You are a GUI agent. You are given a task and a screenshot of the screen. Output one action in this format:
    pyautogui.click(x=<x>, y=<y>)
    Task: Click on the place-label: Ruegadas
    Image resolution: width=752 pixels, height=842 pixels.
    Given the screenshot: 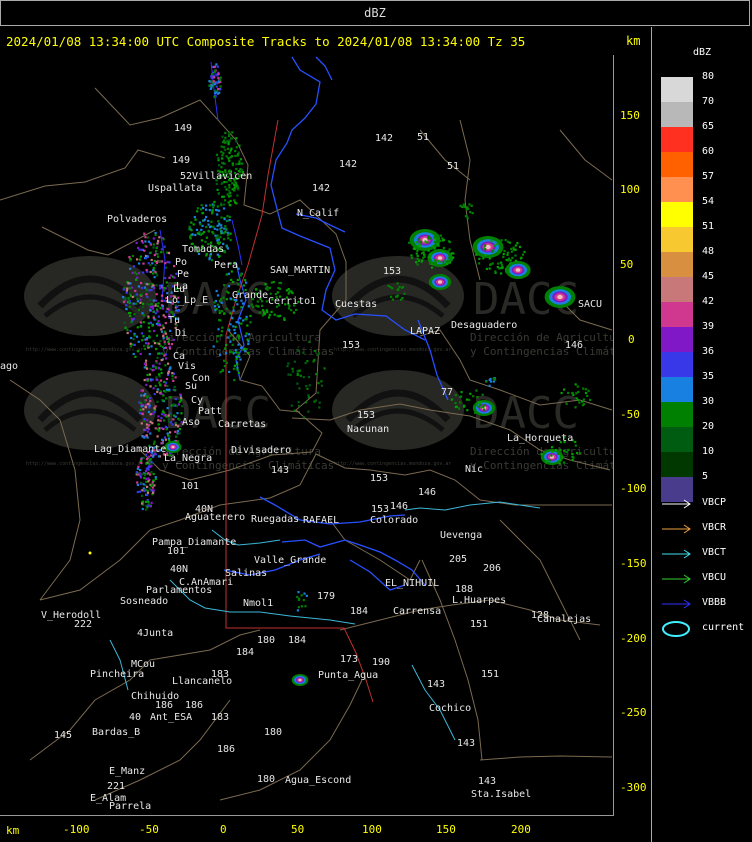 What is the action you would take?
    pyautogui.click(x=275, y=519)
    